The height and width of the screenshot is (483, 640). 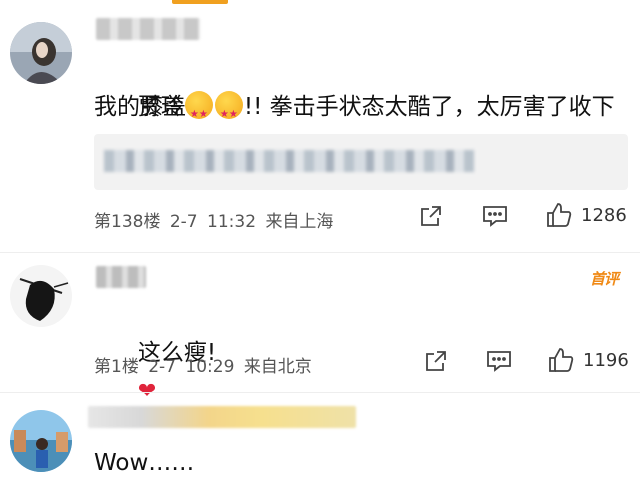 What do you see at coordinates (604, 215) in the screenshot?
I see `like-count: 1286` at bounding box center [604, 215].